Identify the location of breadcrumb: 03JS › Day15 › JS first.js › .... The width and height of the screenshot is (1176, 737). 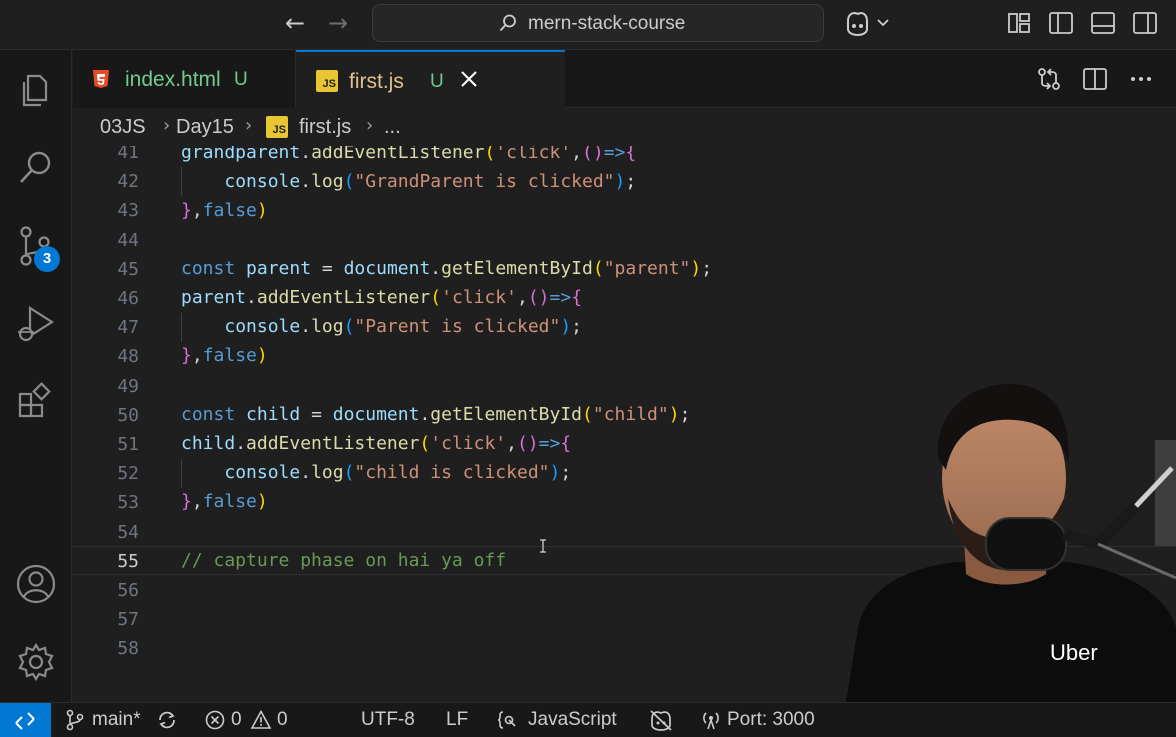
(624, 127).